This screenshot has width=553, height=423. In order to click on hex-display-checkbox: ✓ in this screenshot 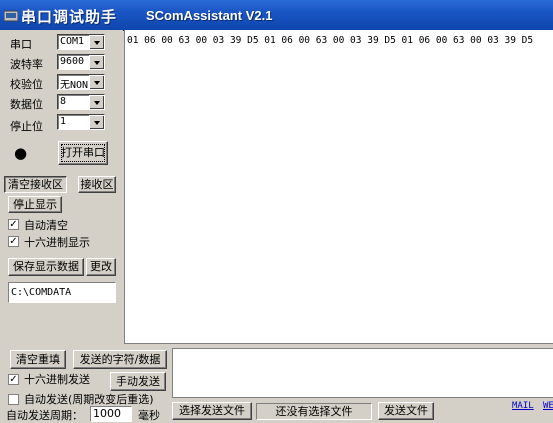, I will do `click(13, 241)`.